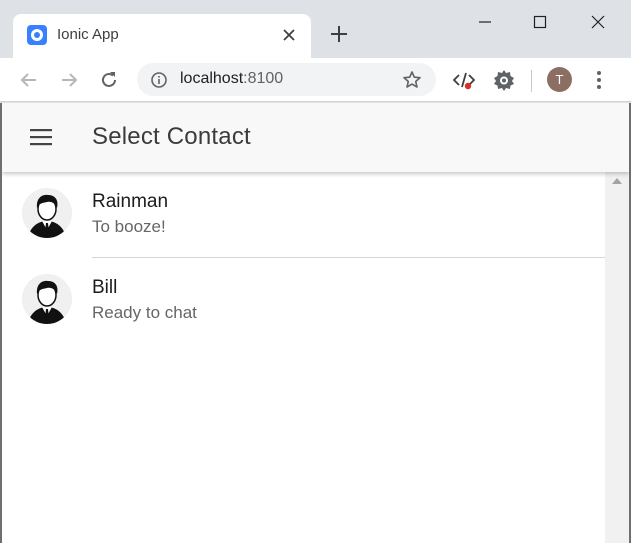 This screenshot has width=631, height=543. I want to click on forward-arrow-icon, so click(69, 80).